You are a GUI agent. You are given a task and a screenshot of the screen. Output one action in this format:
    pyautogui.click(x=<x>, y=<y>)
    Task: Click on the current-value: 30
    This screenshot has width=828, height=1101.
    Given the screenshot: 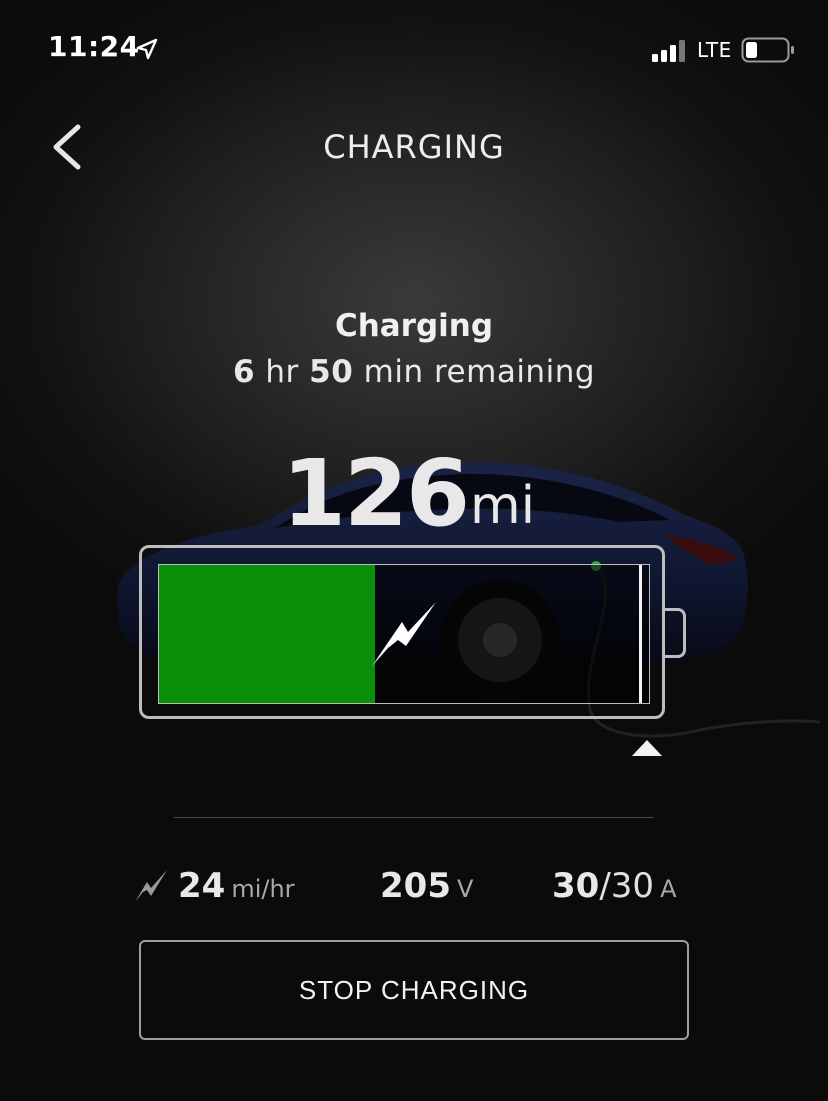 What is the action you would take?
    pyautogui.click(x=576, y=886)
    